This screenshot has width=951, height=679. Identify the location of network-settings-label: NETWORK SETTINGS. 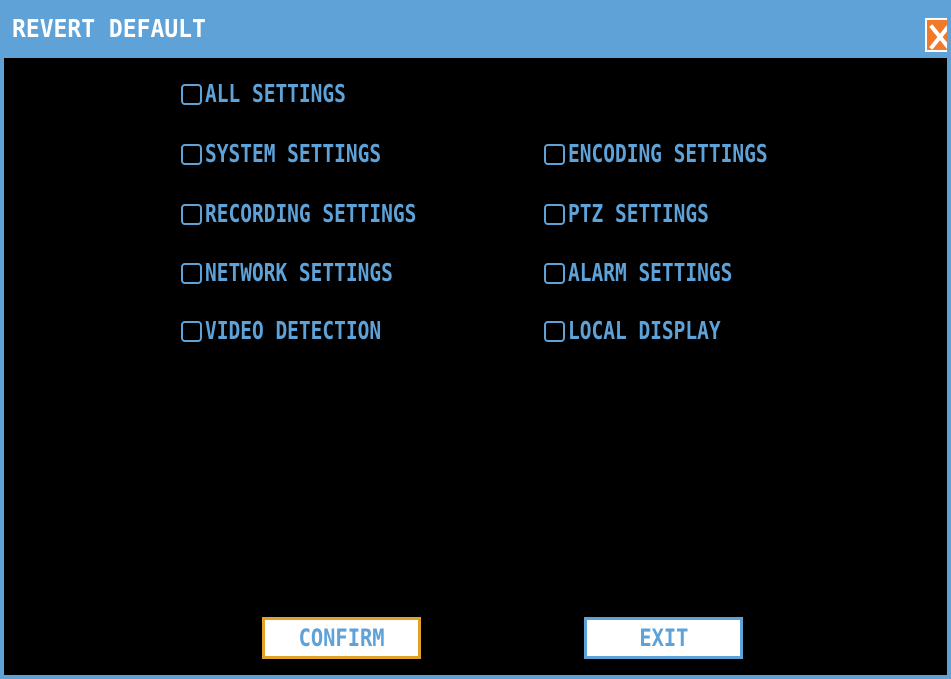
(299, 272).